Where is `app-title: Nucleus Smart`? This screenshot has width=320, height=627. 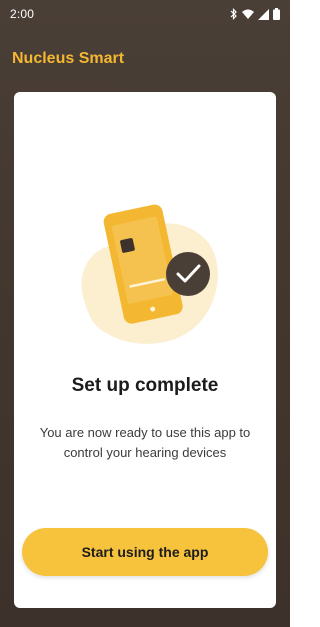
app-title: Nucleus Smart is located at coordinates (68, 58).